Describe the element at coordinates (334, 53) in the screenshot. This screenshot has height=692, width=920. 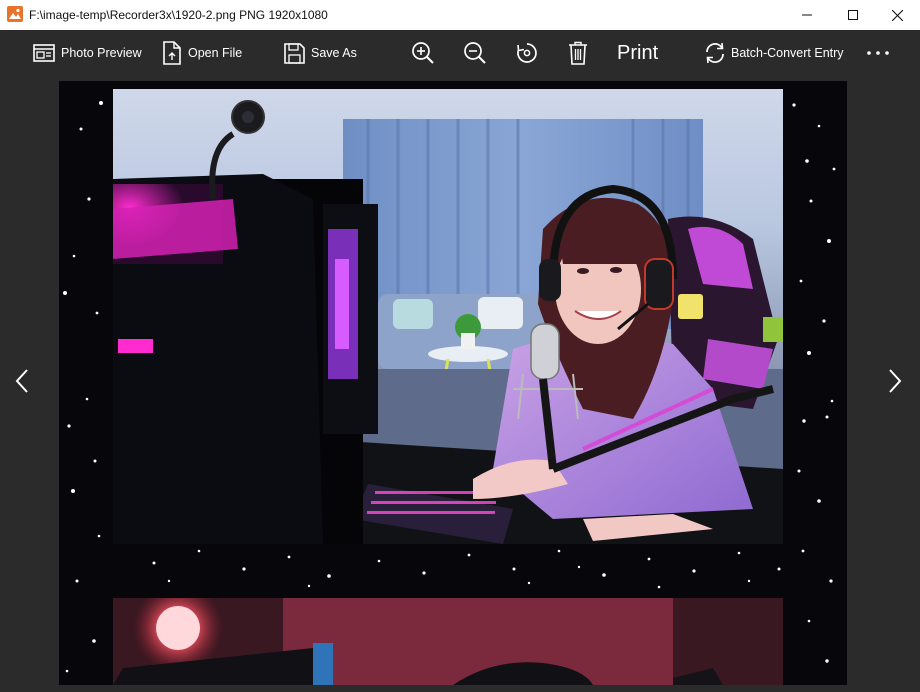
I see `save-as-label: Save As` at that location.